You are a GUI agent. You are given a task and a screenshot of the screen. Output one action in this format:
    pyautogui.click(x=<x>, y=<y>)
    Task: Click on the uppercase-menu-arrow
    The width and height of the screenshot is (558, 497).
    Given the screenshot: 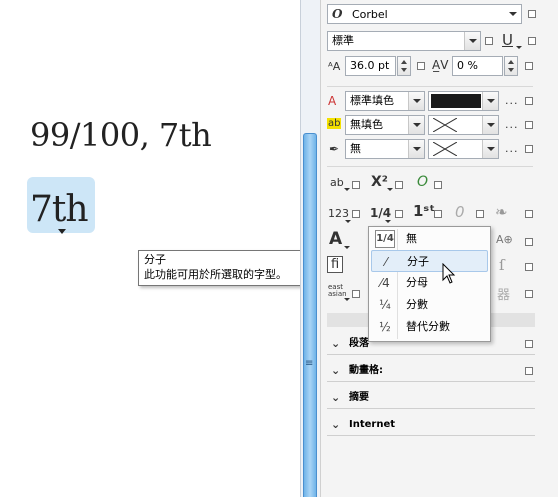 What is the action you would take?
    pyautogui.click(x=347, y=189)
    